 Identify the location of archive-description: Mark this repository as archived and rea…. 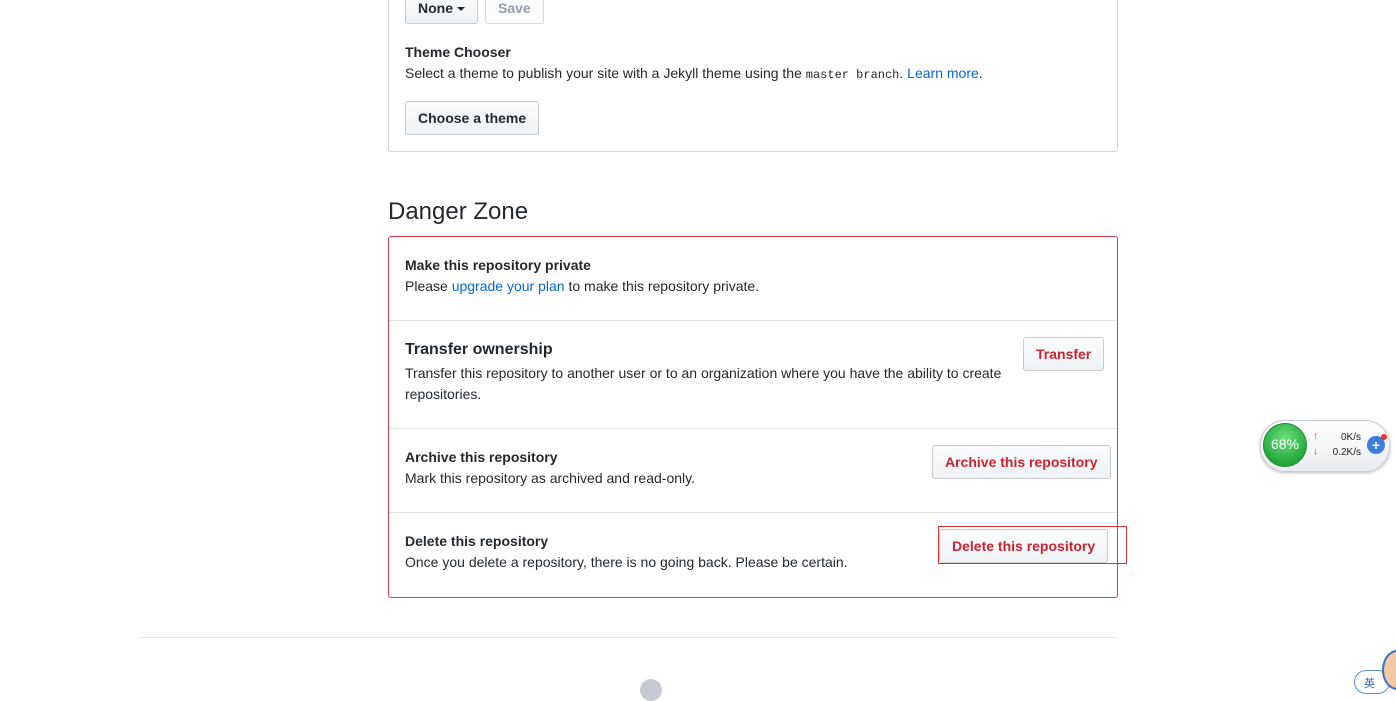
(550, 478).